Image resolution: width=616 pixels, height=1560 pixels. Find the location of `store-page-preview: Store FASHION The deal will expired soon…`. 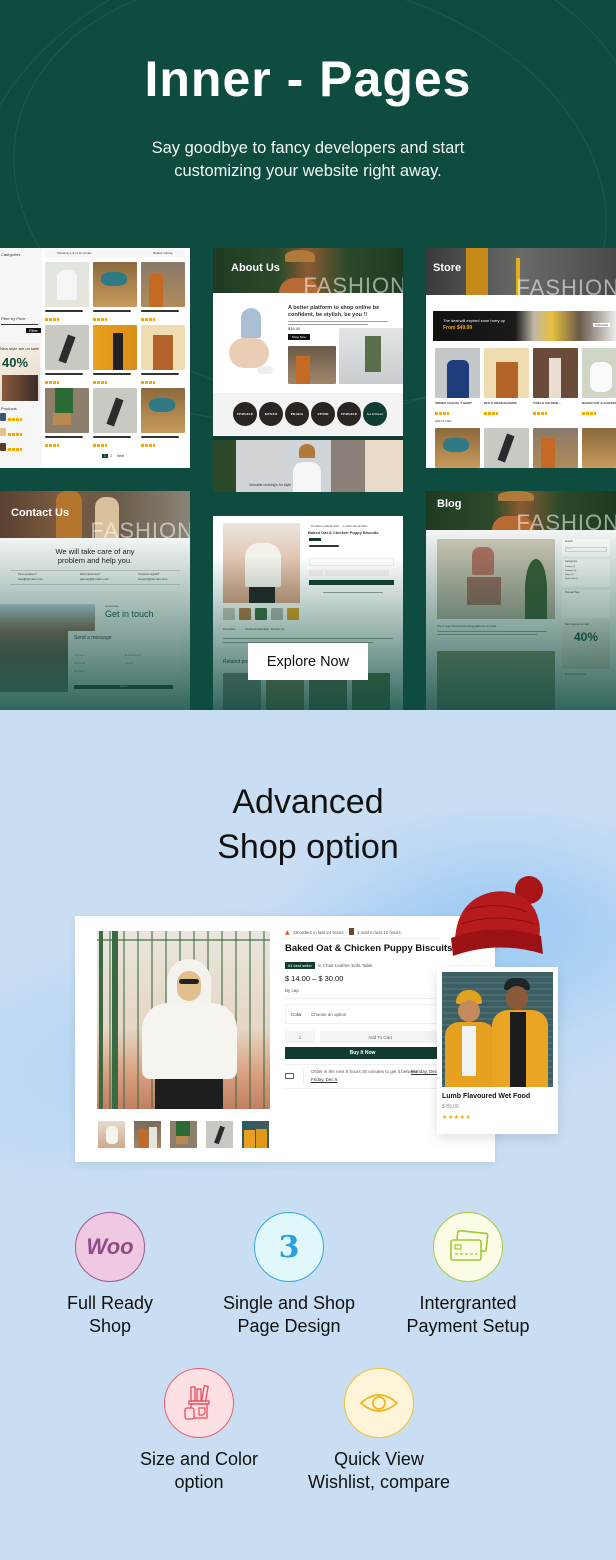

store-page-preview: Store FASHION The deal will expired soon… is located at coordinates (521, 358).